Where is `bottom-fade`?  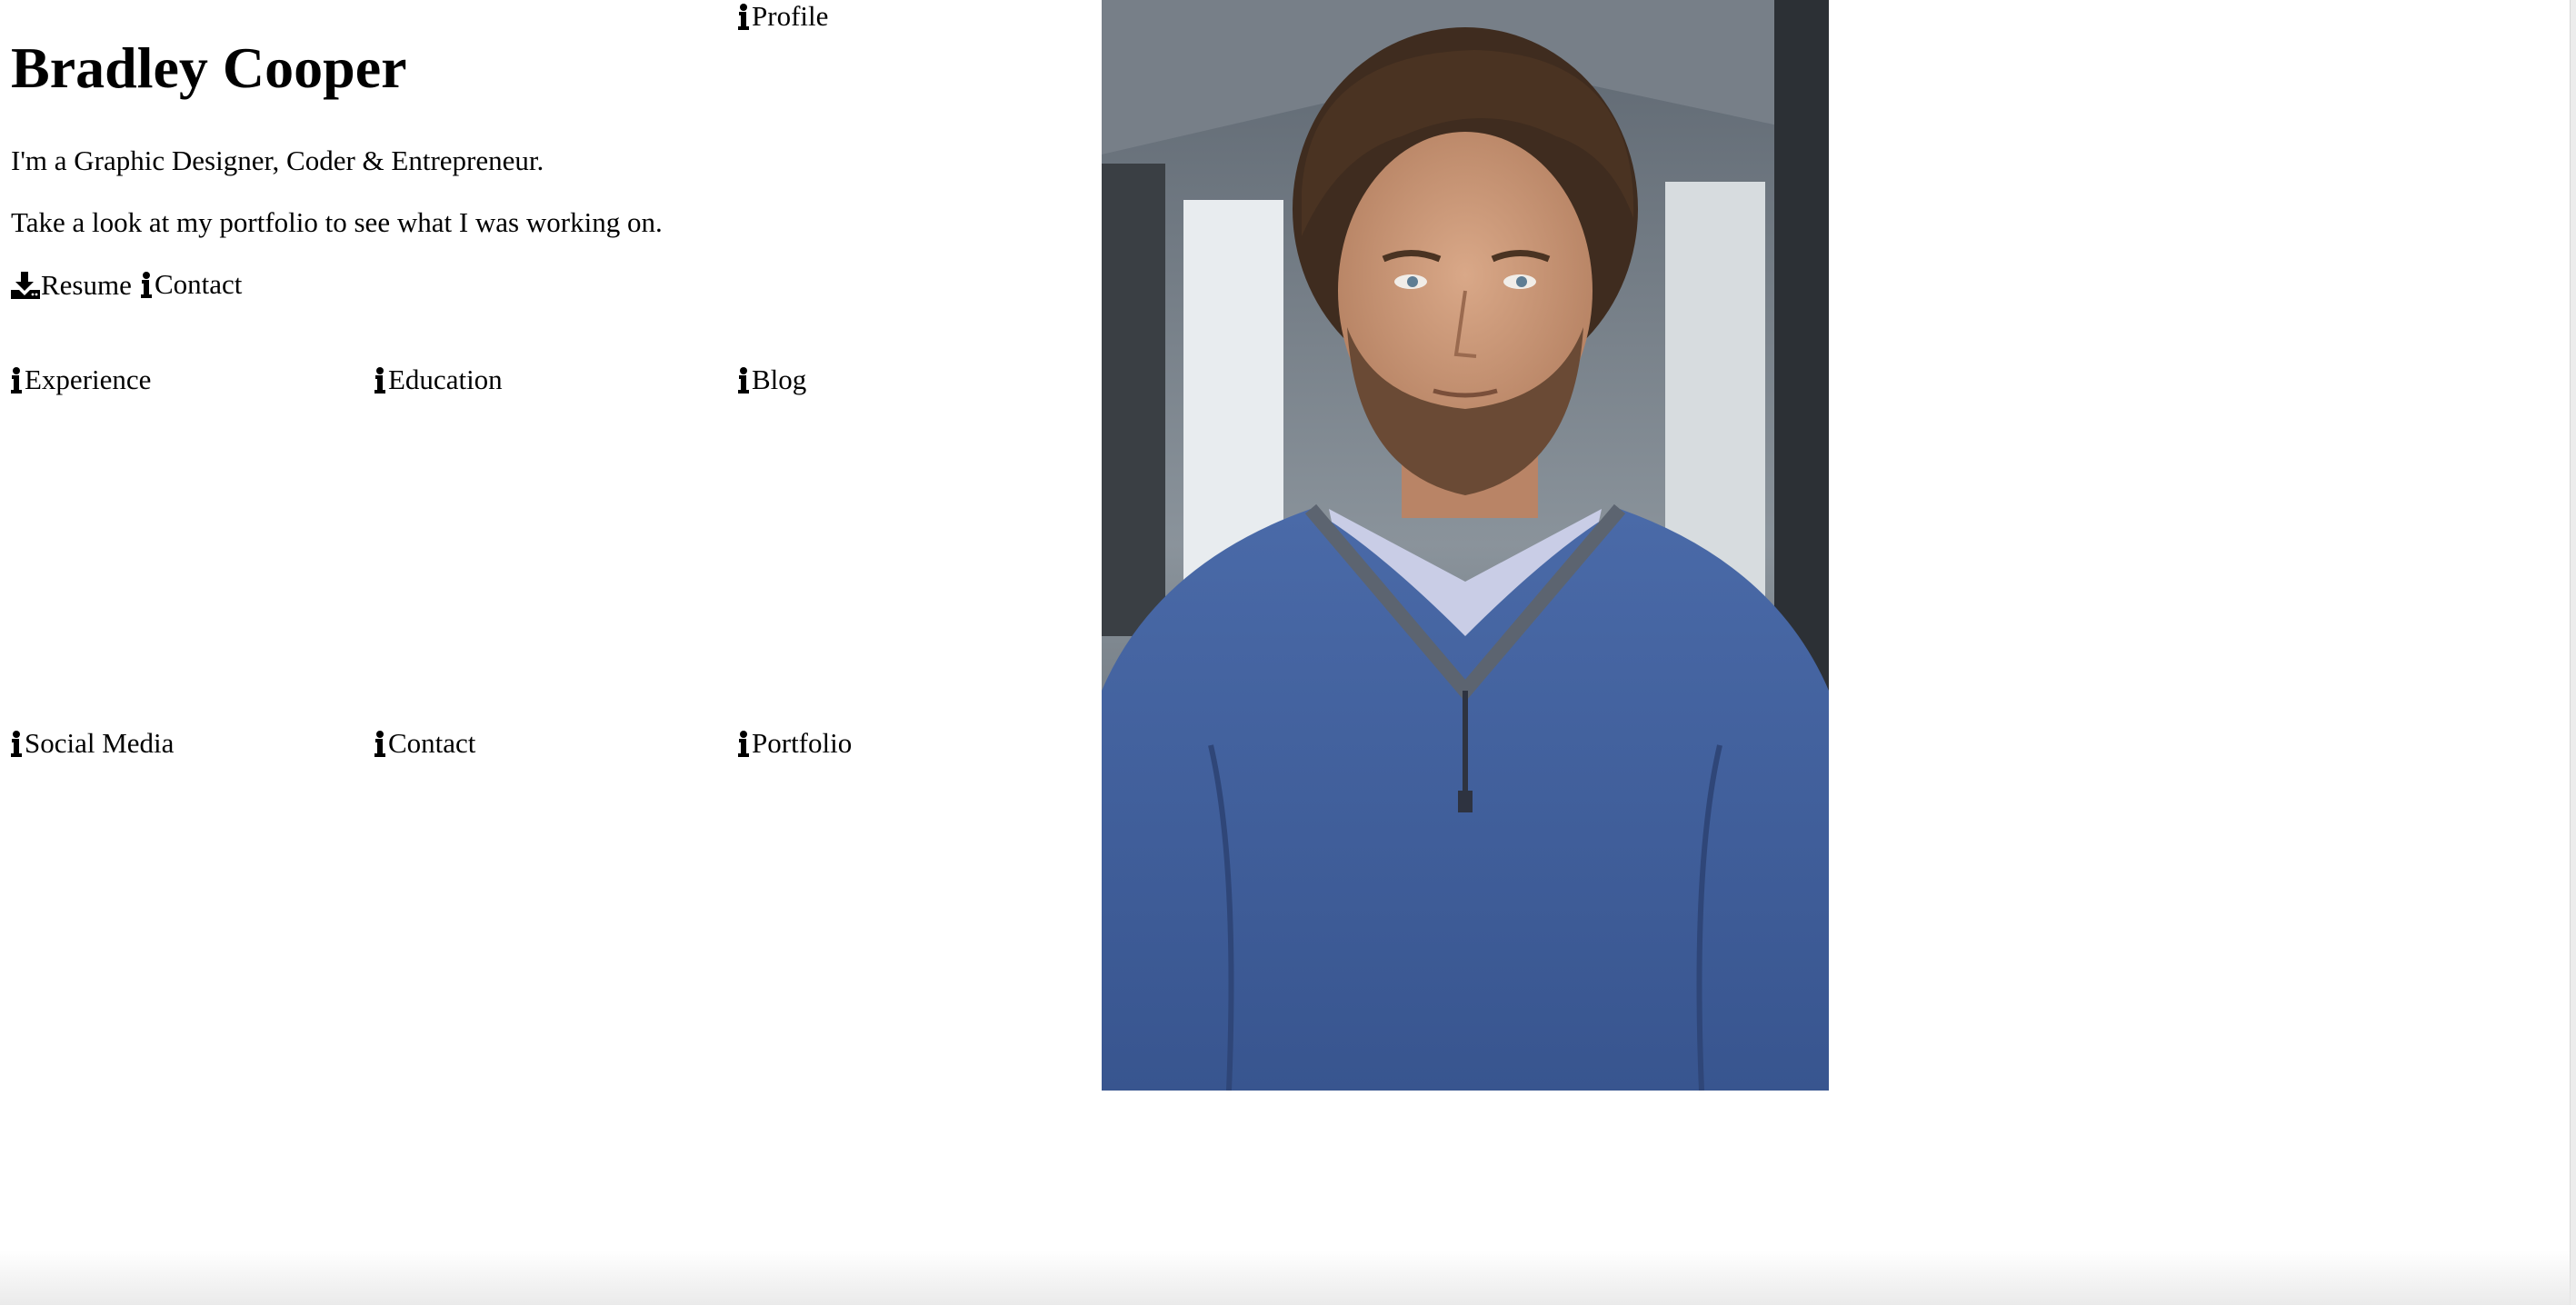 bottom-fade is located at coordinates (1285, 1278).